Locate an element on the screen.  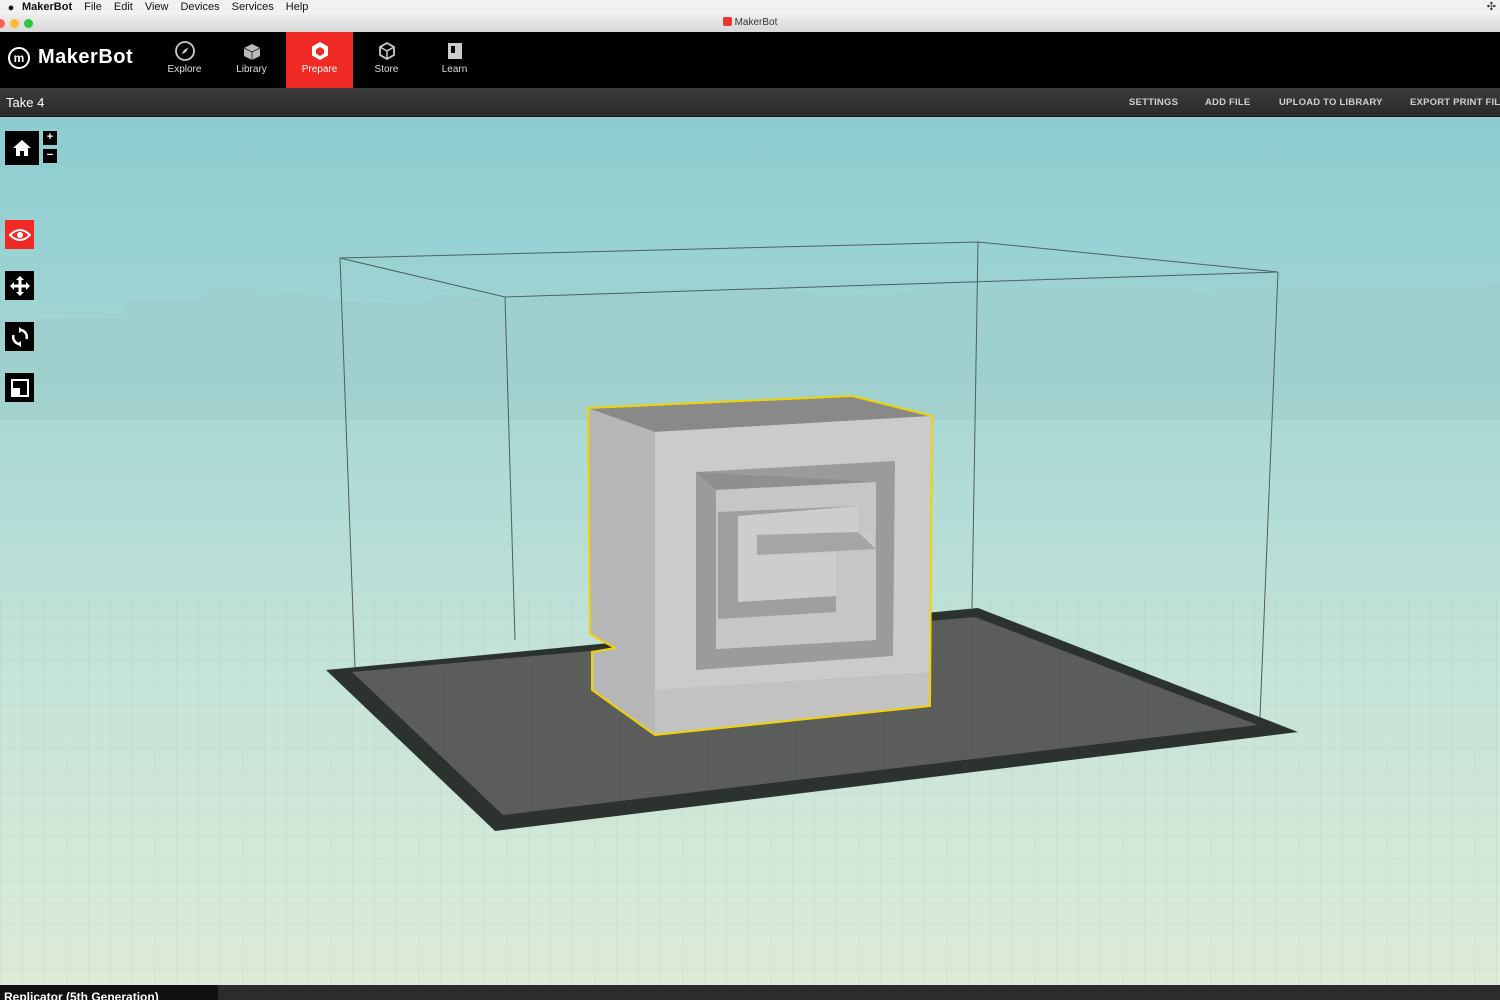
scale-tool-button is located at coordinates (19, 387).